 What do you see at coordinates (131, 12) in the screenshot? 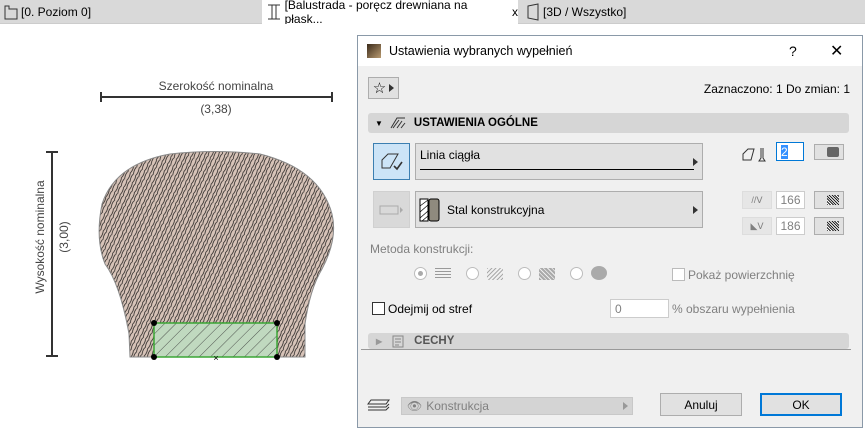
I see `tab-floor-plan: [0. Poziom 0]` at bounding box center [131, 12].